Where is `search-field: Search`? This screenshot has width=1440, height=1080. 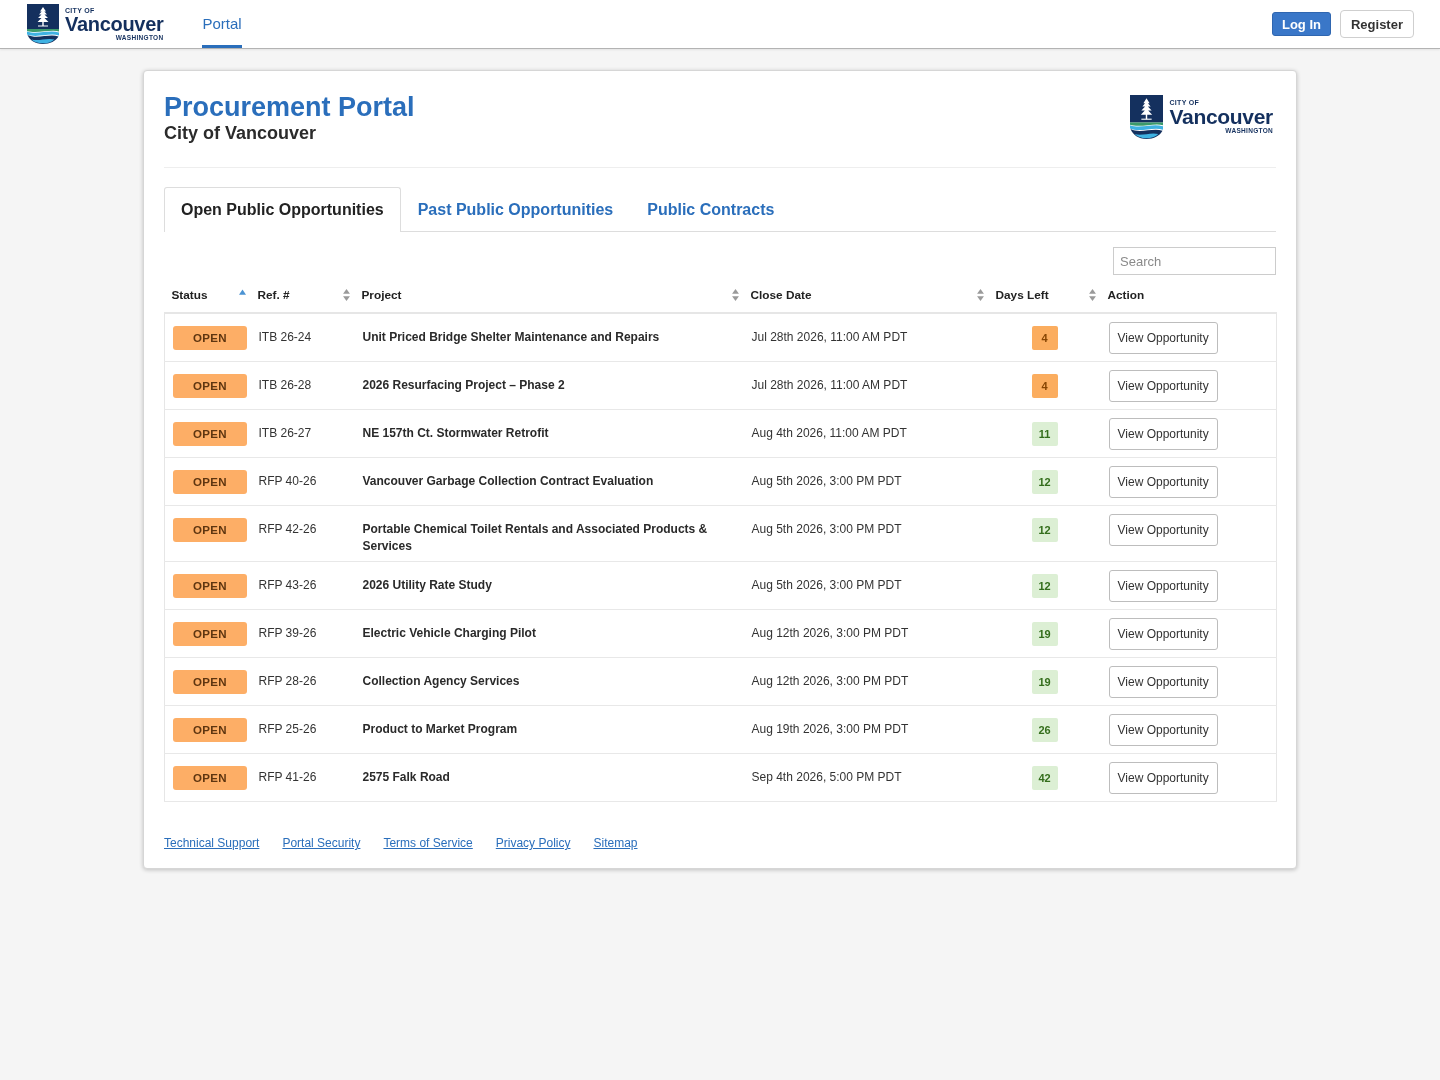 search-field: Search is located at coordinates (1194, 261).